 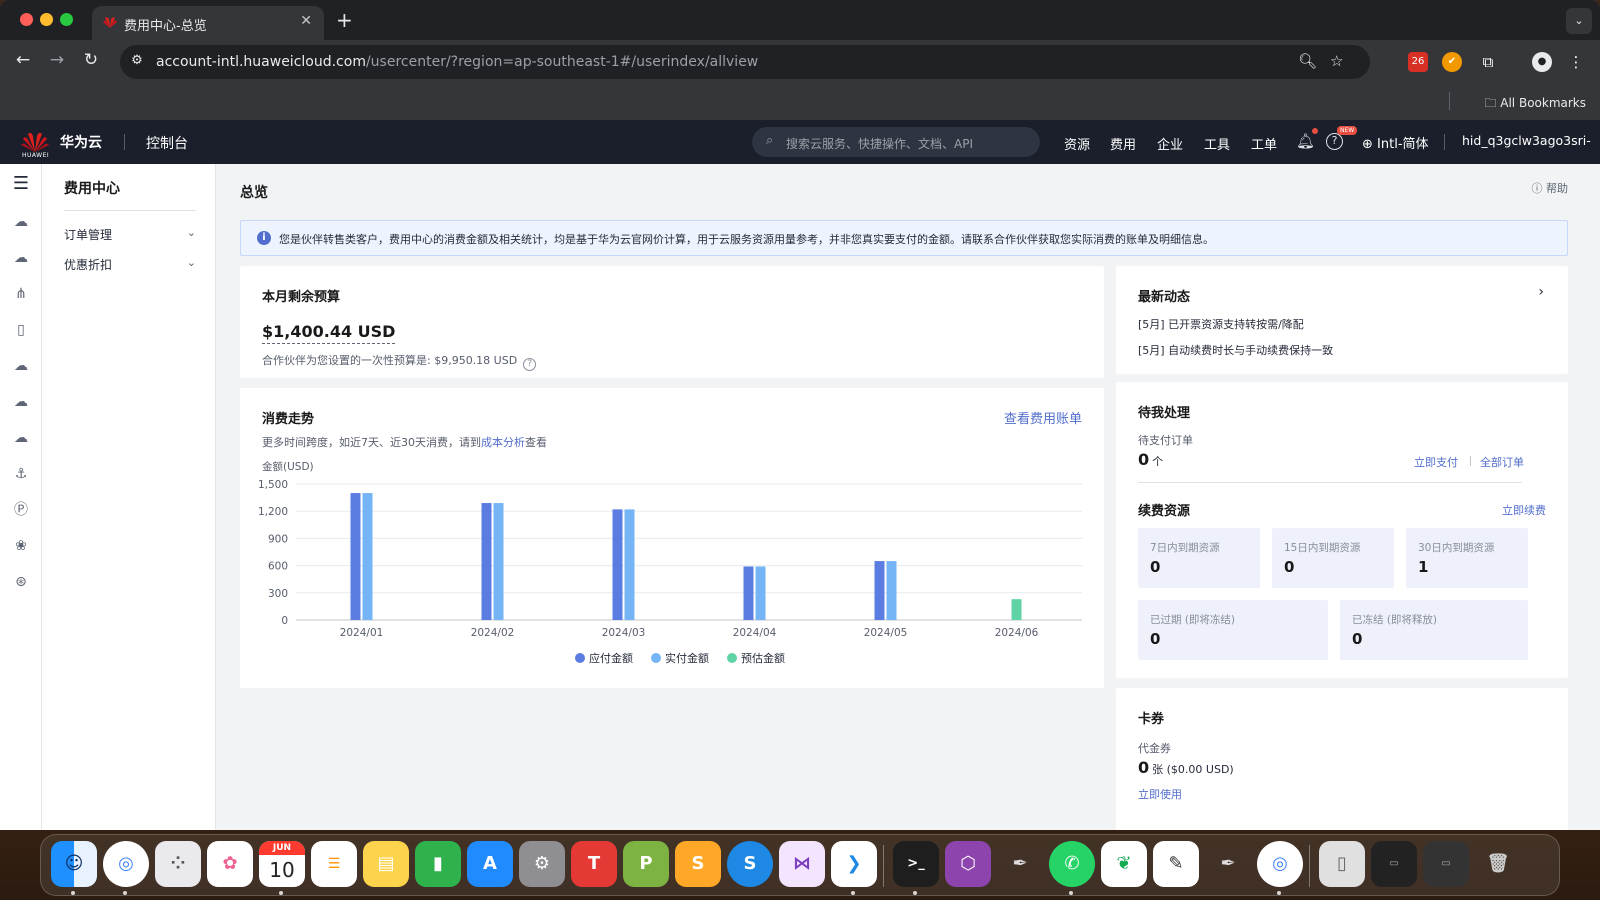 I want to click on pen-tool-icon: ✒, so click(x=1020, y=864).